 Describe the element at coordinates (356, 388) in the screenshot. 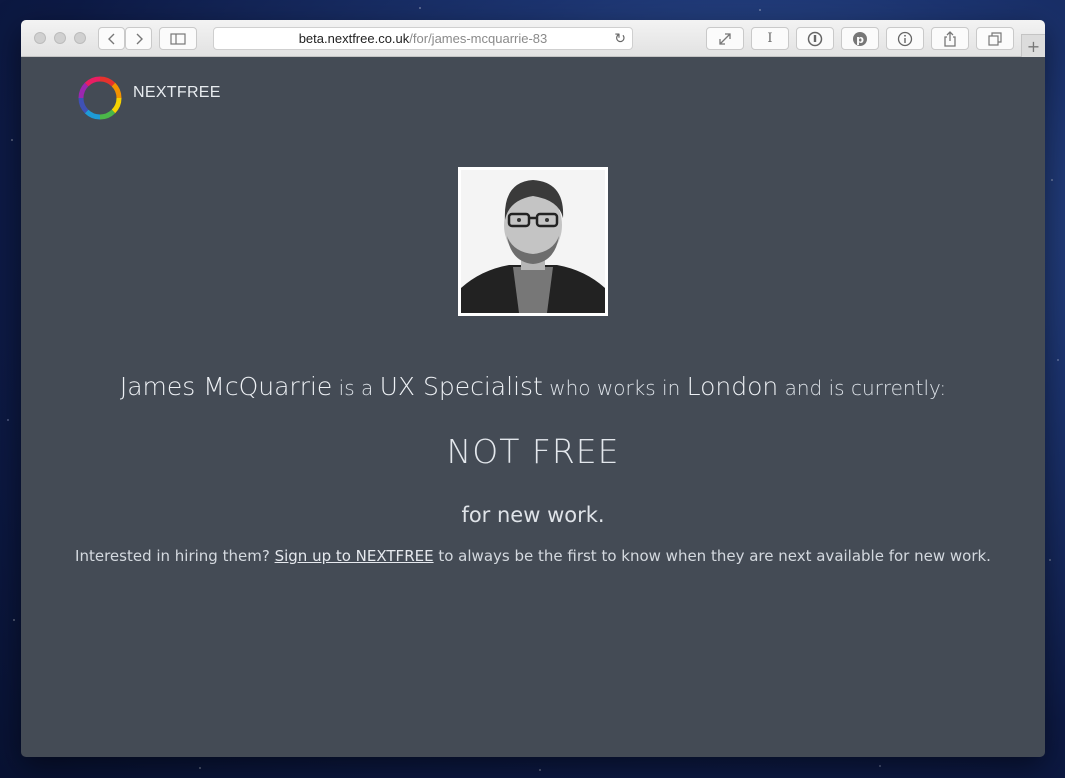

I see `text-is-a: is a` at that location.